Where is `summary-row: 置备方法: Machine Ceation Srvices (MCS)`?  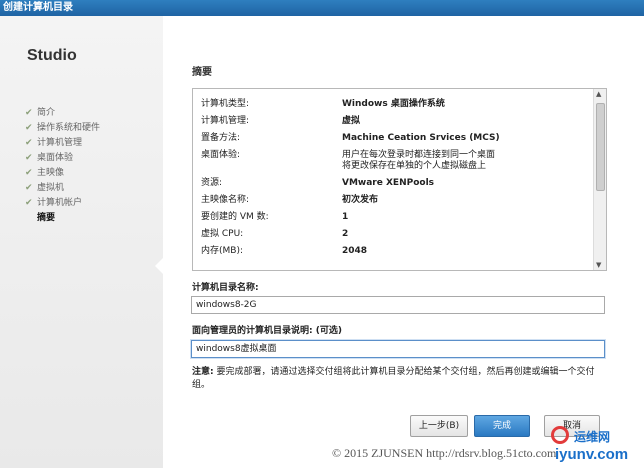
summary-row: 置备方法: Machine Ceation Srvices (MCS) is located at coordinates (397, 138).